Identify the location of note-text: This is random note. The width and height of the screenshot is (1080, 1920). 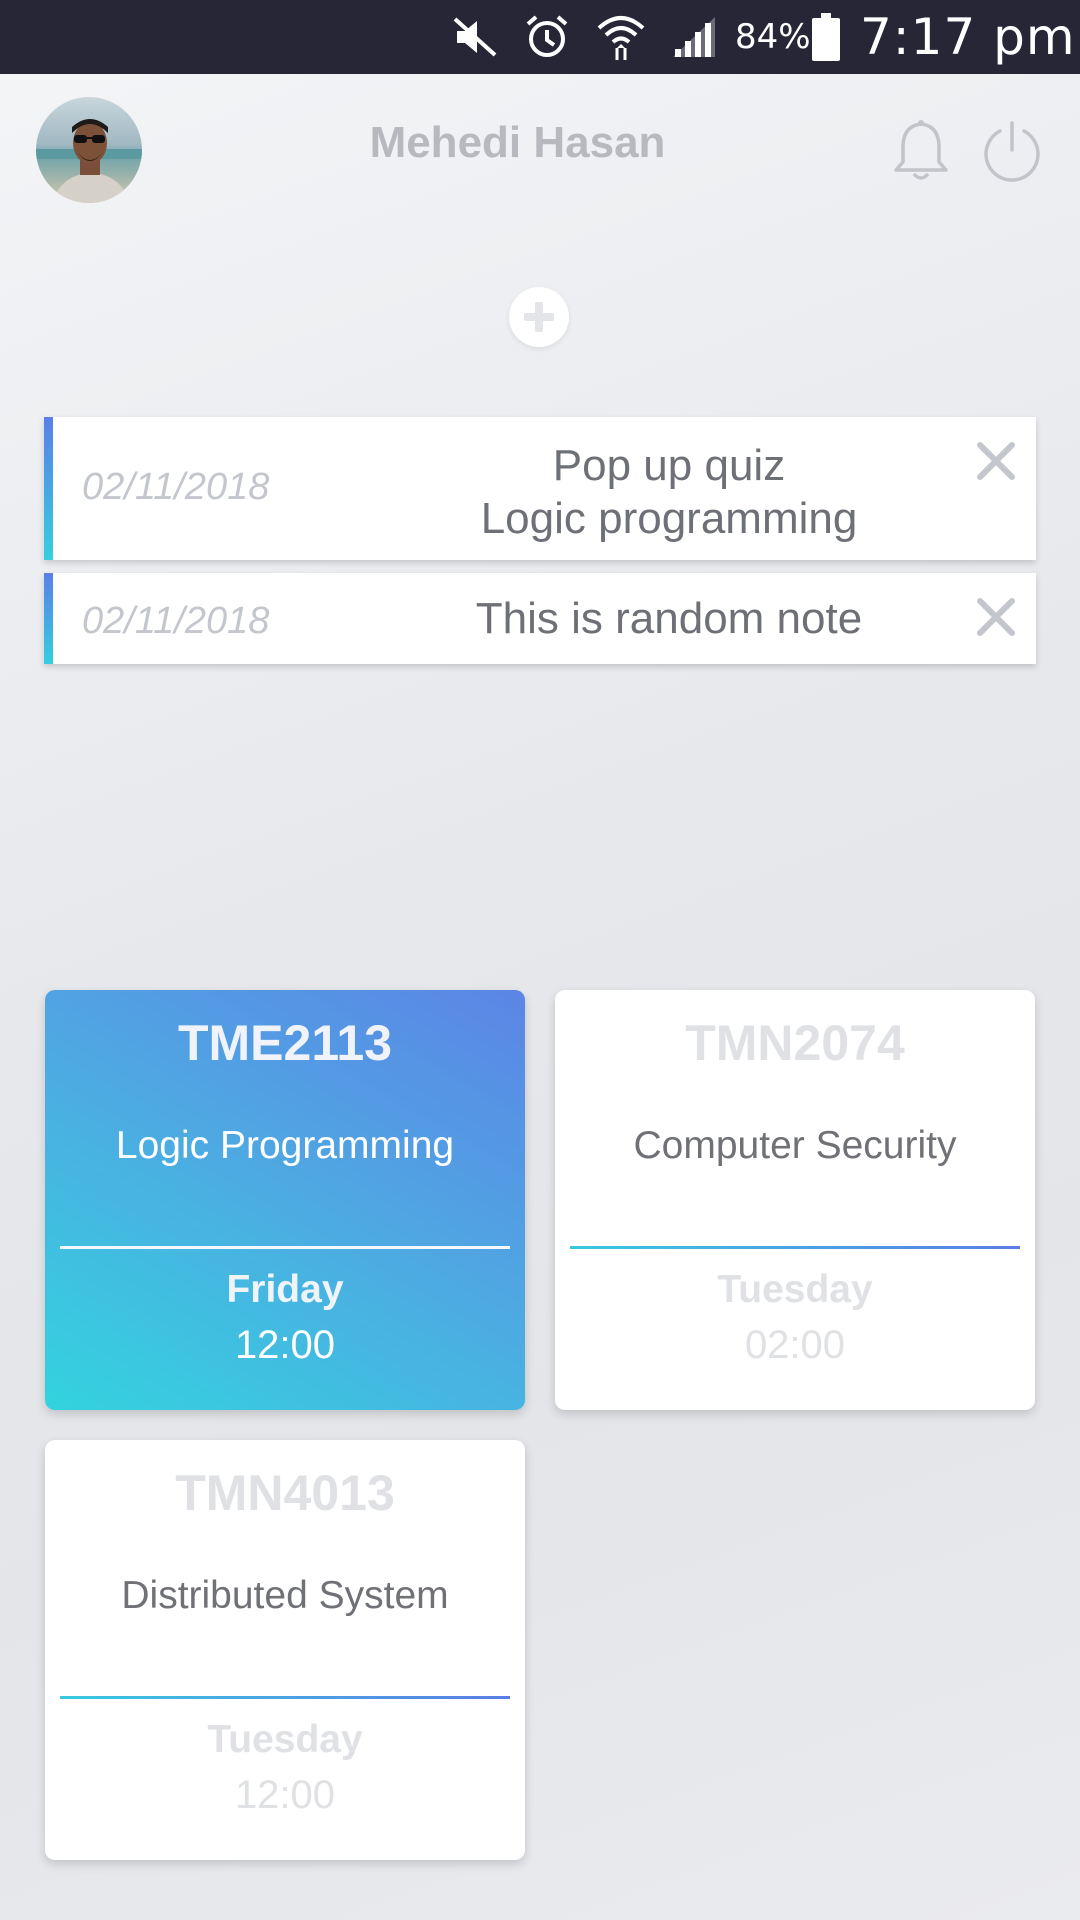
(669, 618).